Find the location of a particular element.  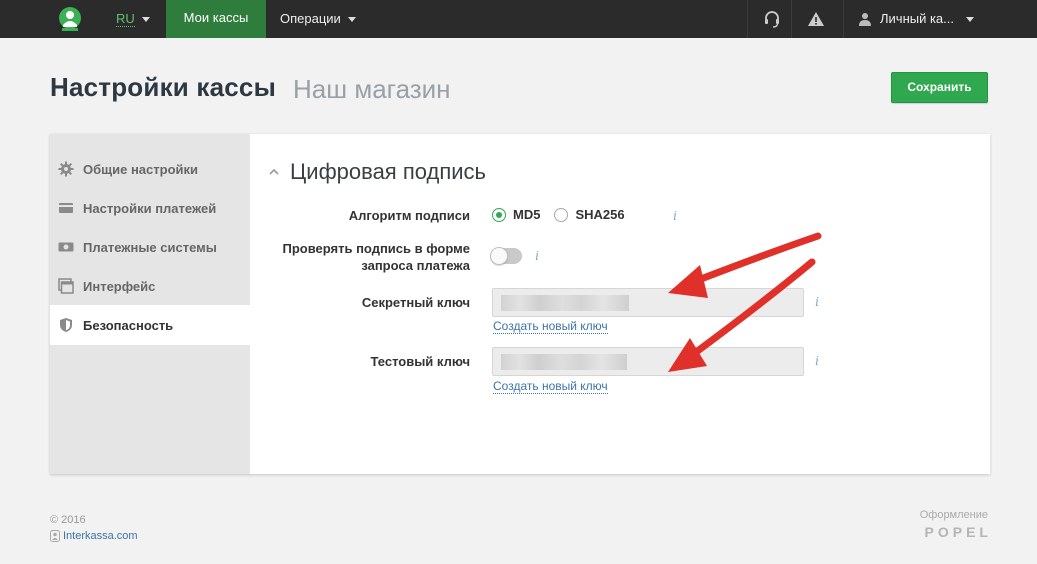

card-icon is located at coordinates (66, 208).